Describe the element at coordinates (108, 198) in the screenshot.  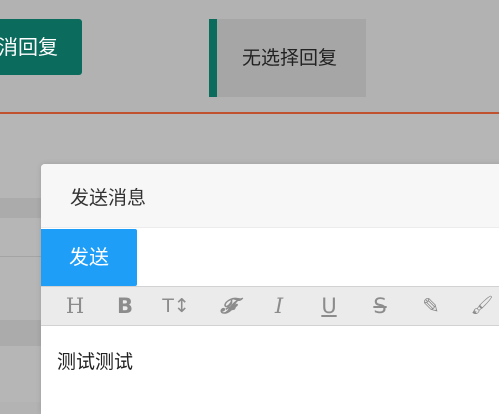
I see `dialog-title: 发送消息` at that location.